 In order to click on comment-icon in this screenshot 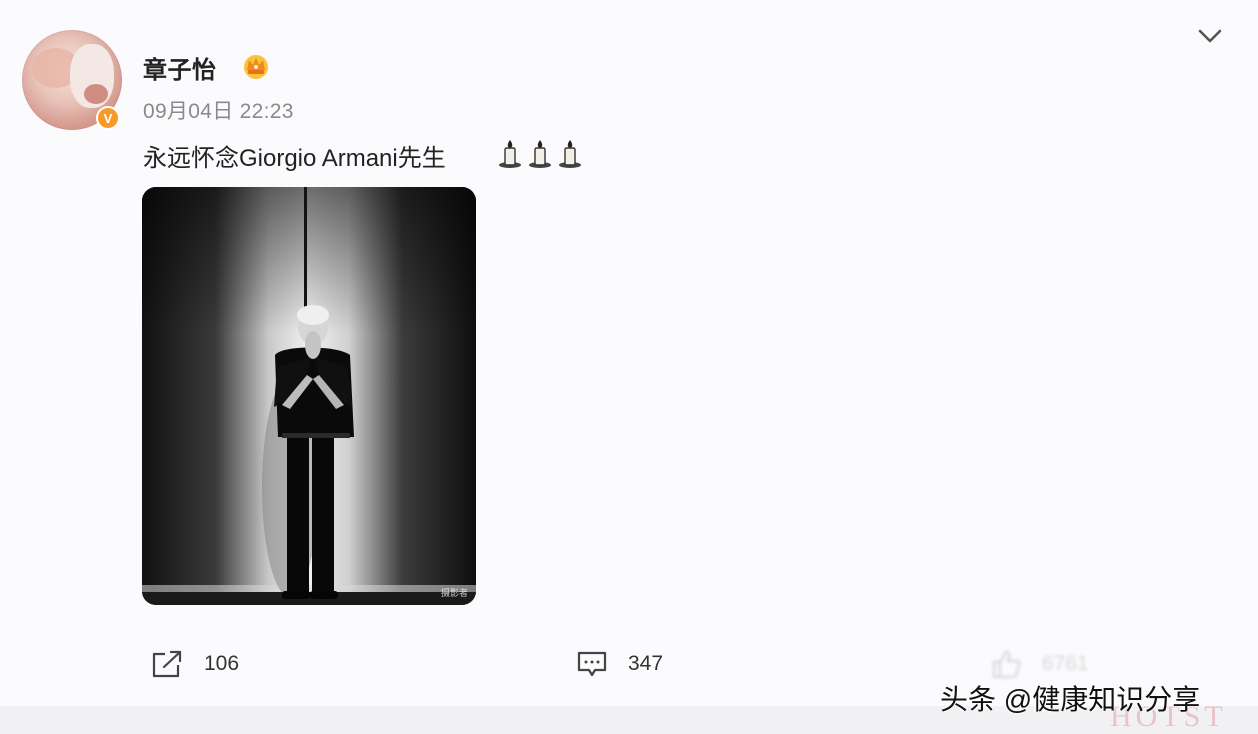, I will do `click(592, 664)`.